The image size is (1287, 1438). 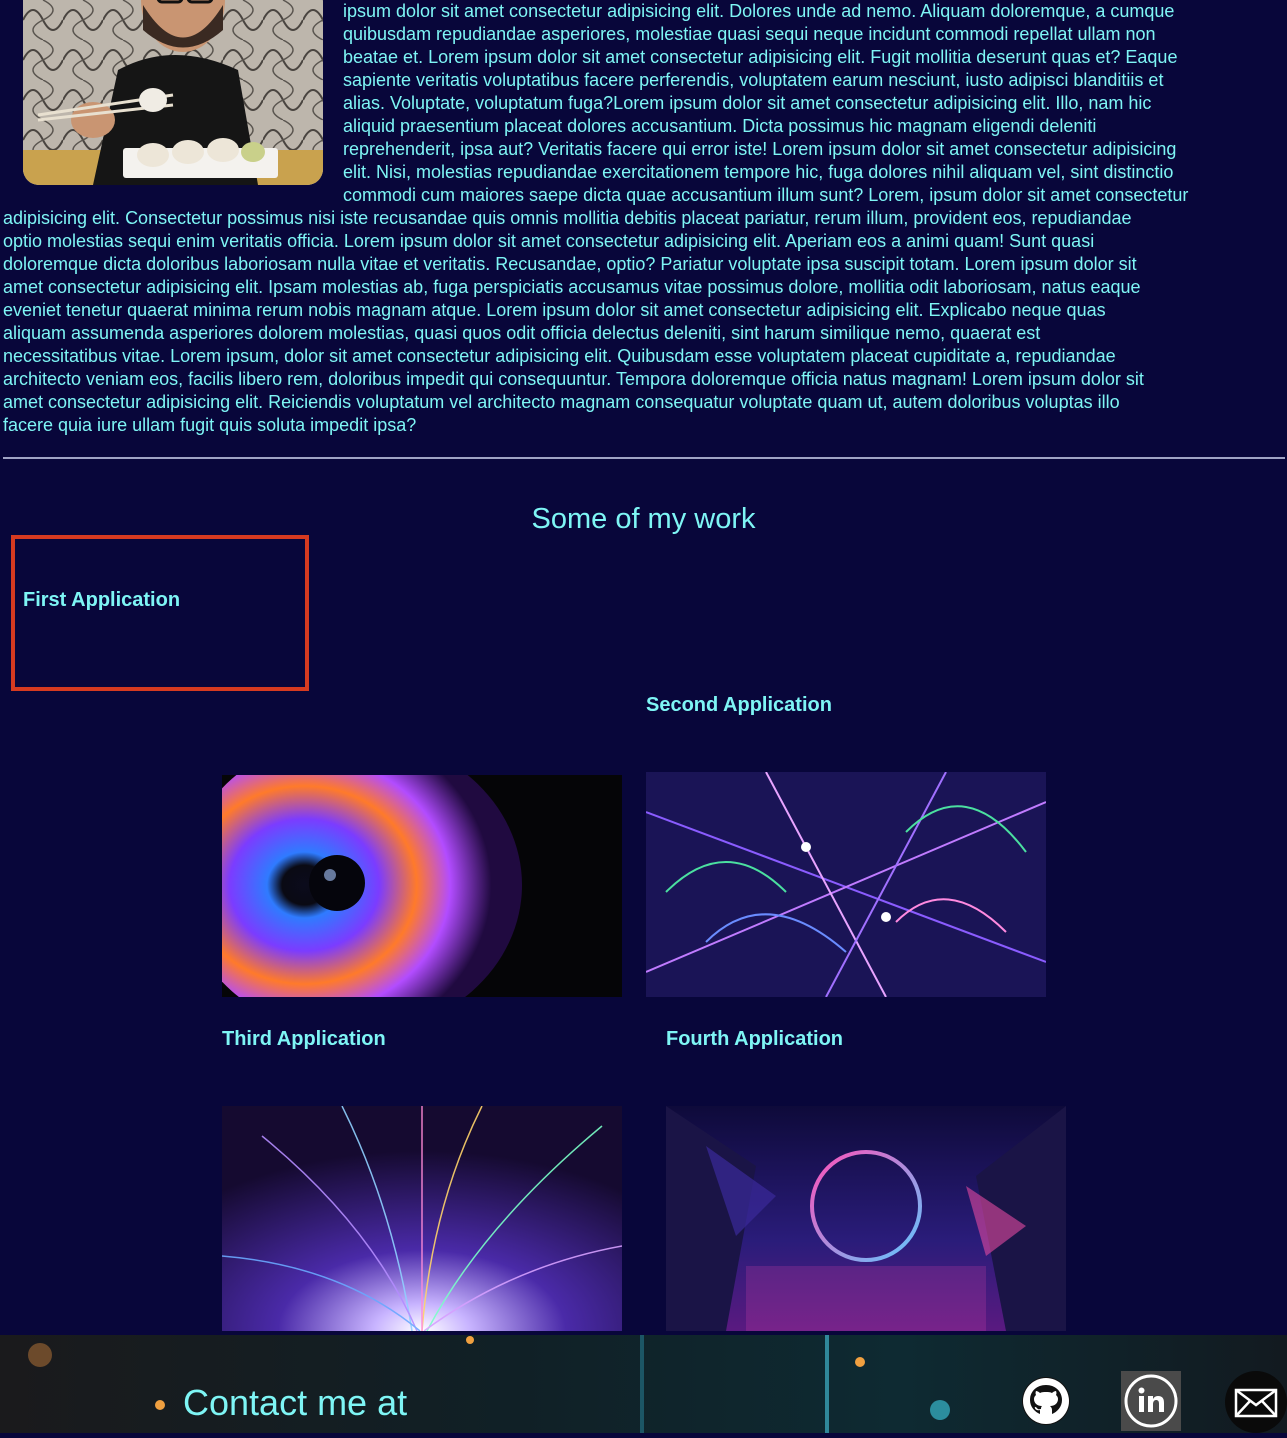 I want to click on linkedin-icon, so click(x=1151, y=1401).